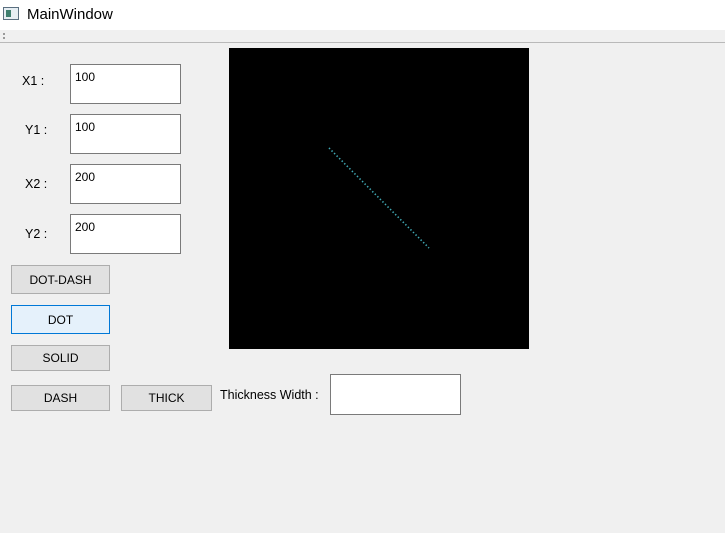 The height and width of the screenshot is (533, 725). Describe the element at coordinates (125, 184) in the screenshot. I see `x2-input: 200` at that location.